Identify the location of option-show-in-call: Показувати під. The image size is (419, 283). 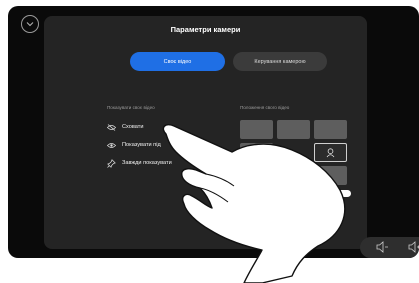
(134, 145).